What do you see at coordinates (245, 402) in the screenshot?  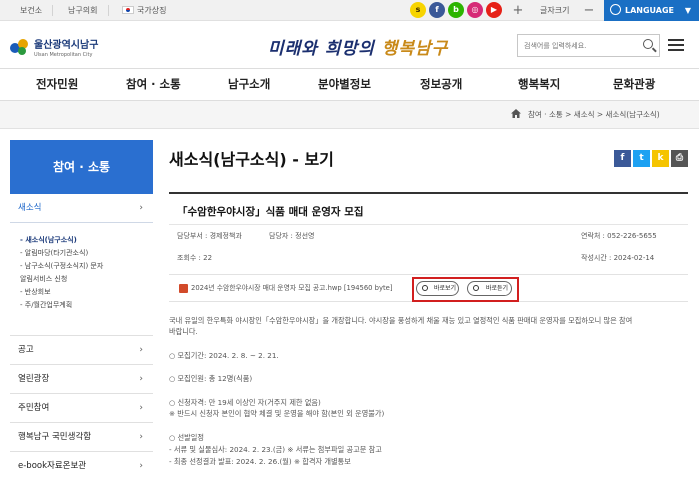 I see `post-body-line: ○ 신청자격: 만 19세 이상인 자(거주지 제한 없음)` at bounding box center [245, 402].